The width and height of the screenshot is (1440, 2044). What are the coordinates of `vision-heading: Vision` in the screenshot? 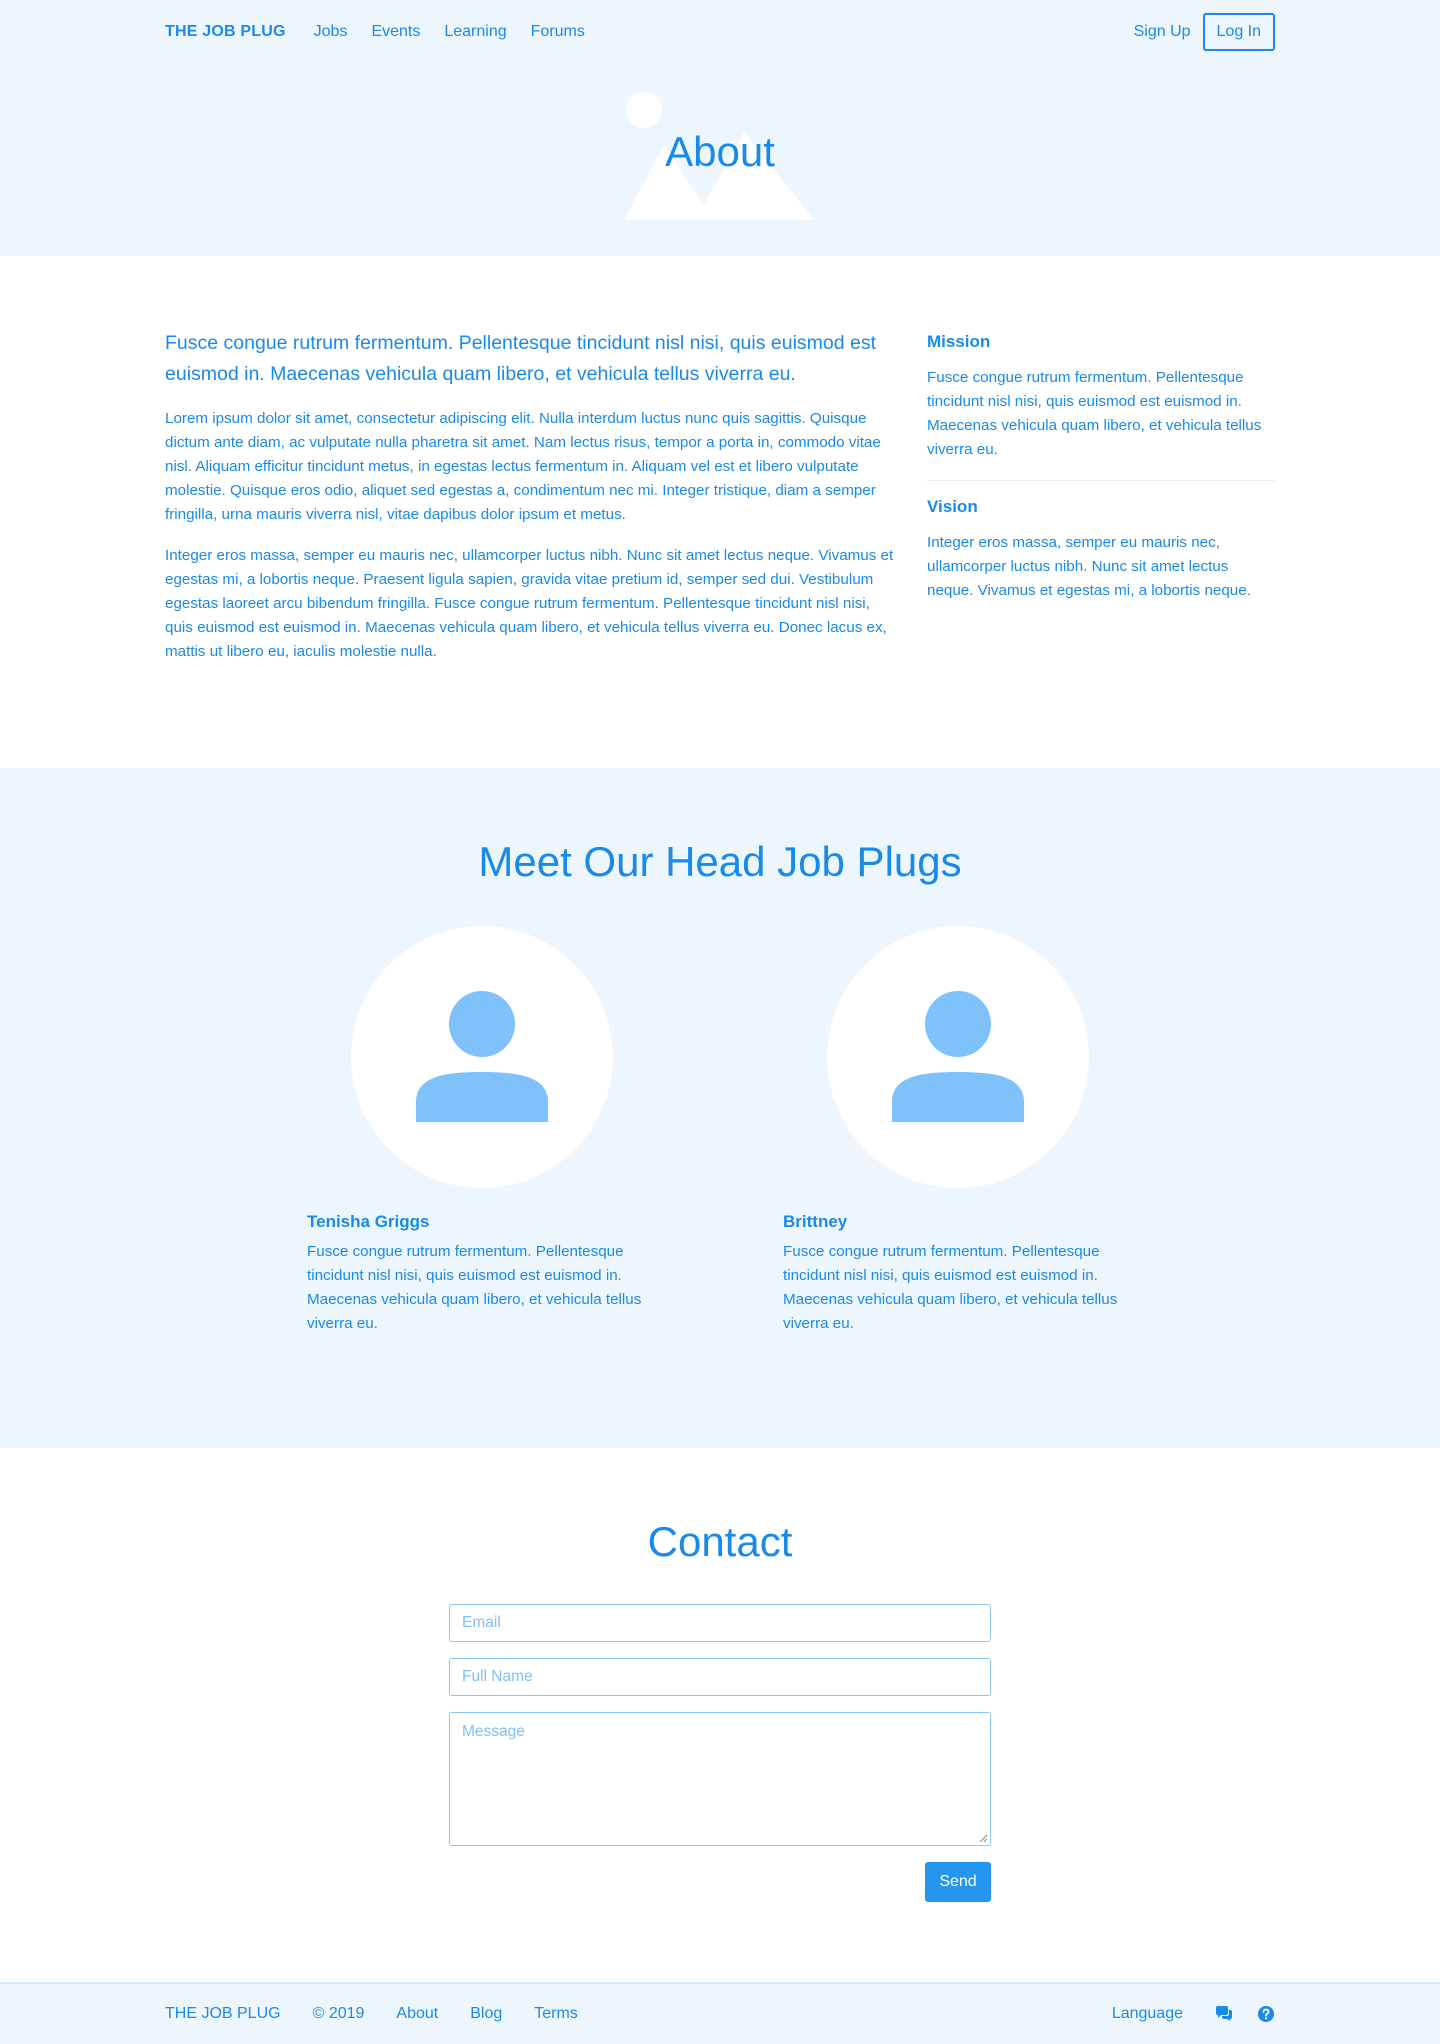 It's located at (952, 506).